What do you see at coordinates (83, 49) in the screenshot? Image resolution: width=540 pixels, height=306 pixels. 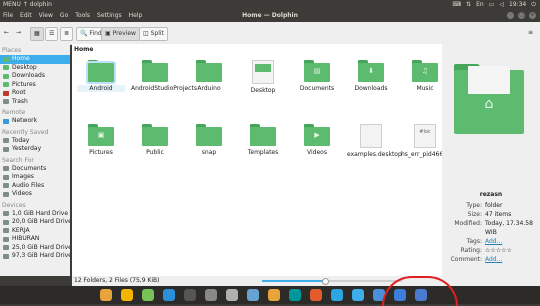 I see `breadcrumb: Home` at bounding box center [83, 49].